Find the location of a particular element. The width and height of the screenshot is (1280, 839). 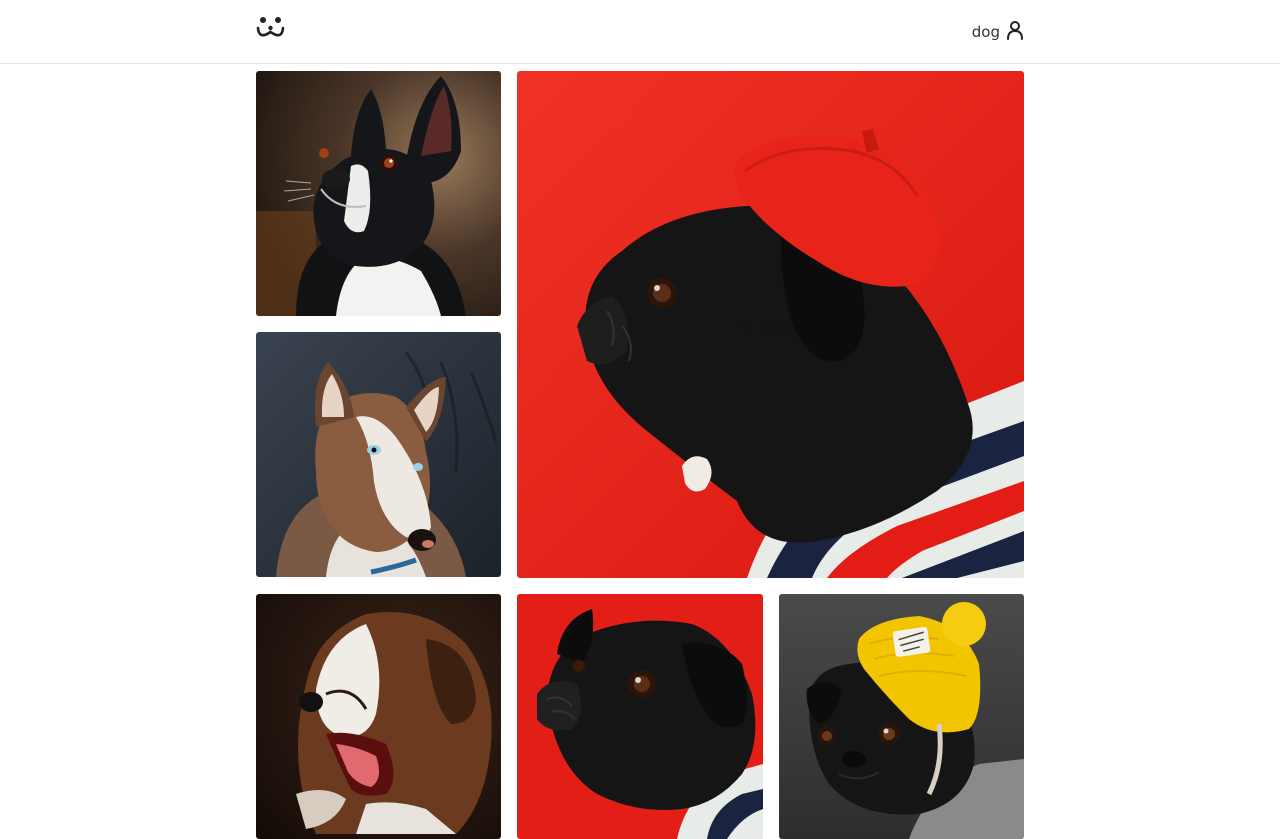

photo-tile-pug-yellow-beanie is located at coordinates (901, 716).